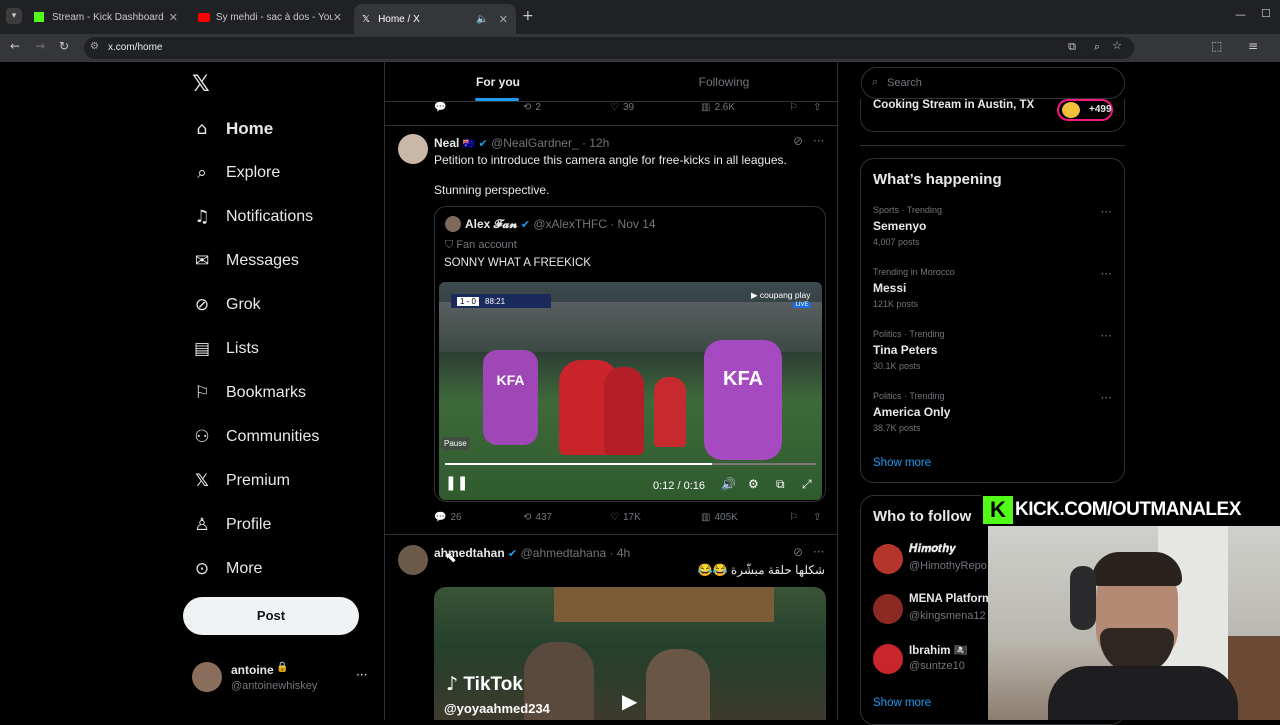  What do you see at coordinates (482, 19) in the screenshot?
I see `speaker-icon: 🔈` at bounding box center [482, 19].